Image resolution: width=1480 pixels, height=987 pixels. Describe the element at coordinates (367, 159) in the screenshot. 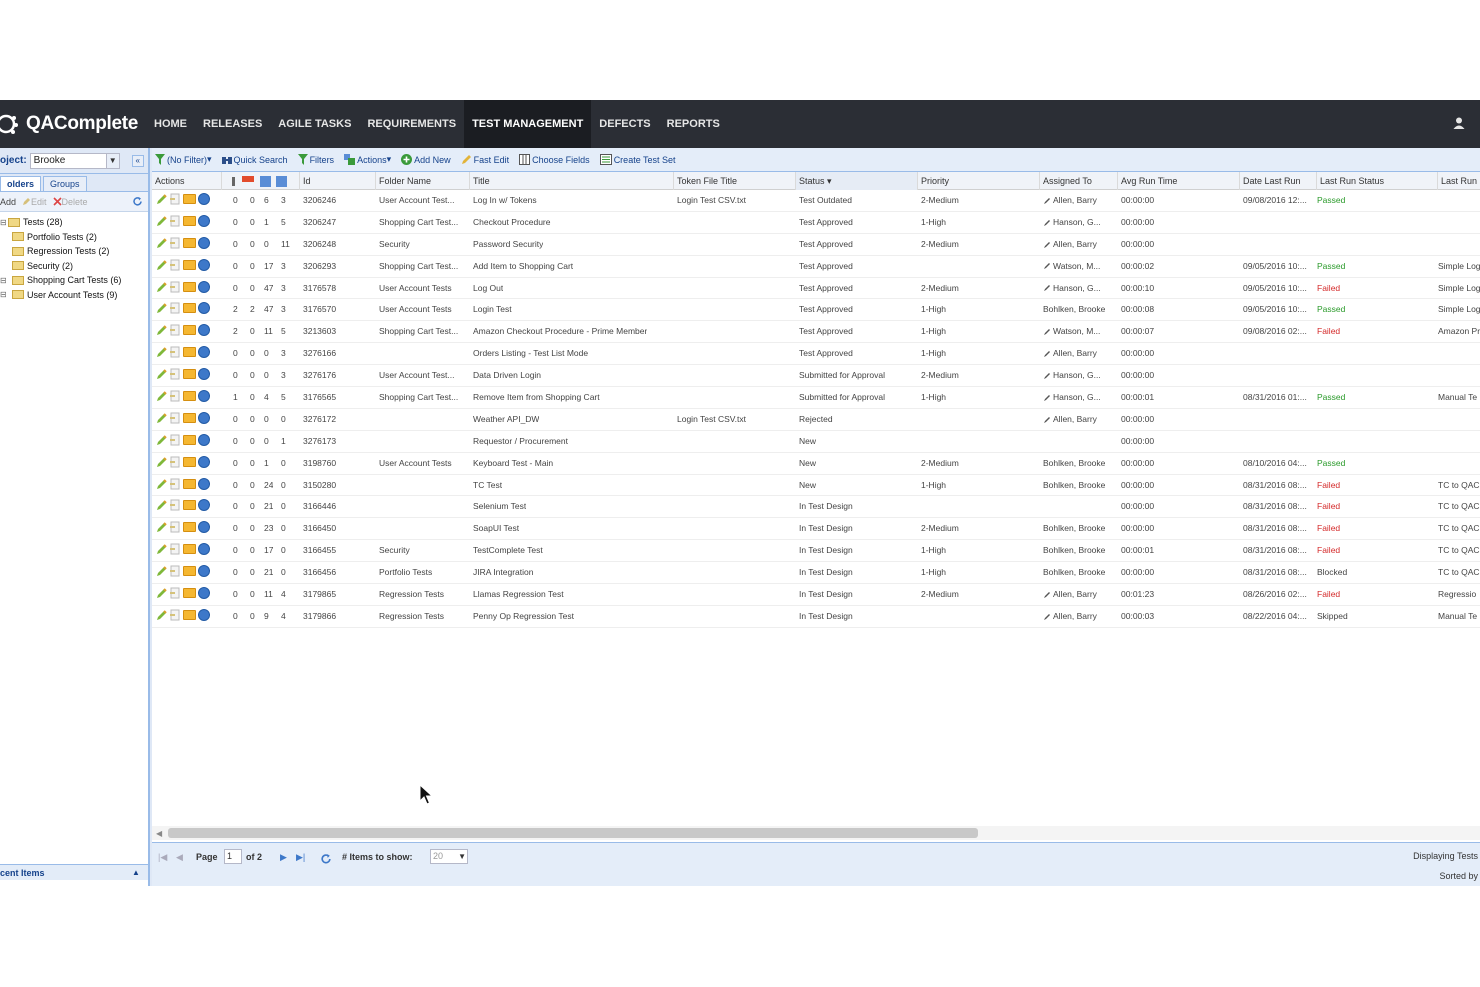

I see `actions-dropdown: Actions ▾` at that location.